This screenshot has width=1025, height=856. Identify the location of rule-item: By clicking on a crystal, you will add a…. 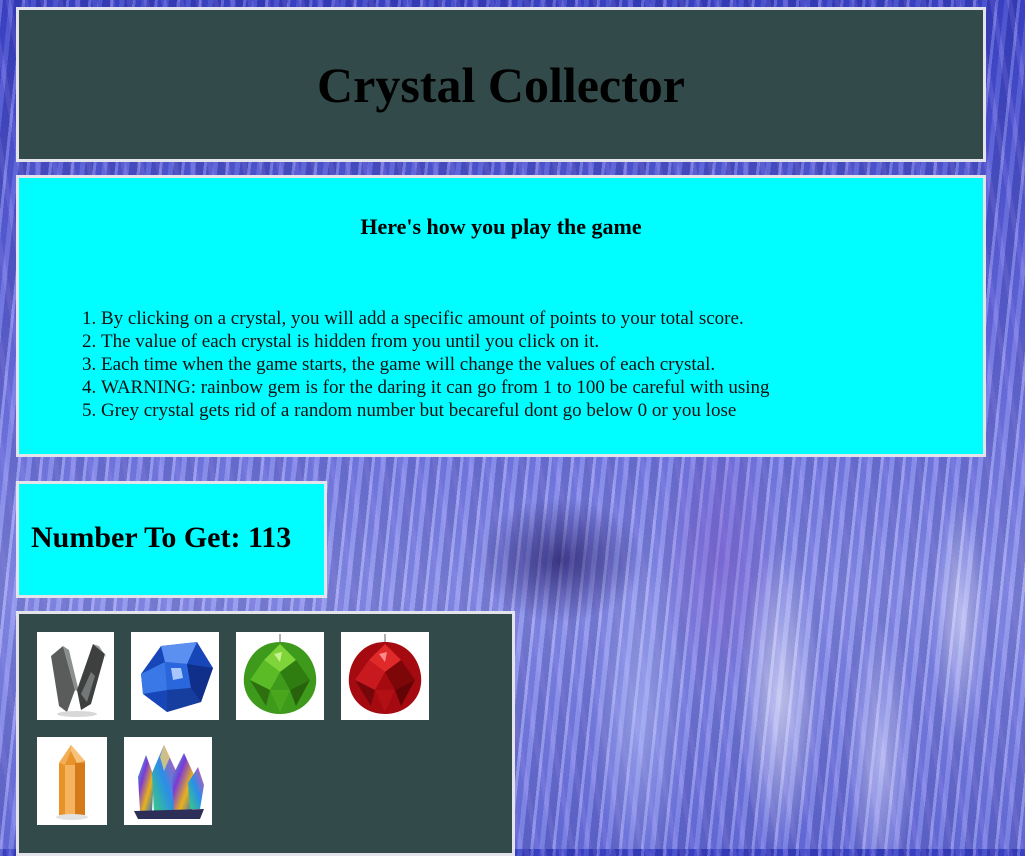
(435, 318).